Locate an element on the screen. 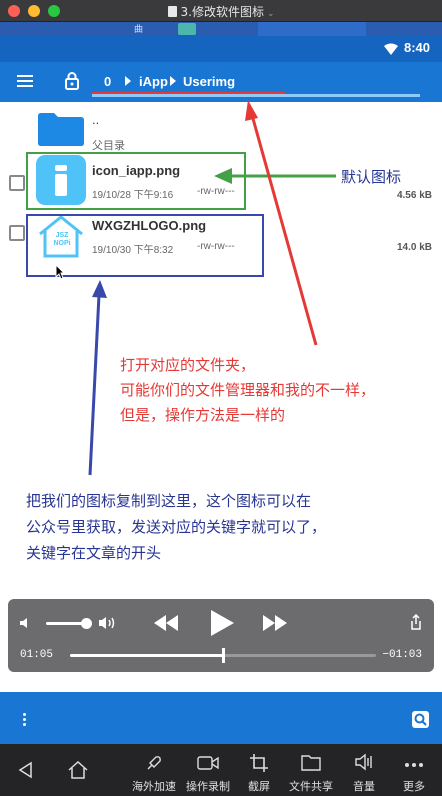  app-tab-icon is located at coordinates (187, 29).